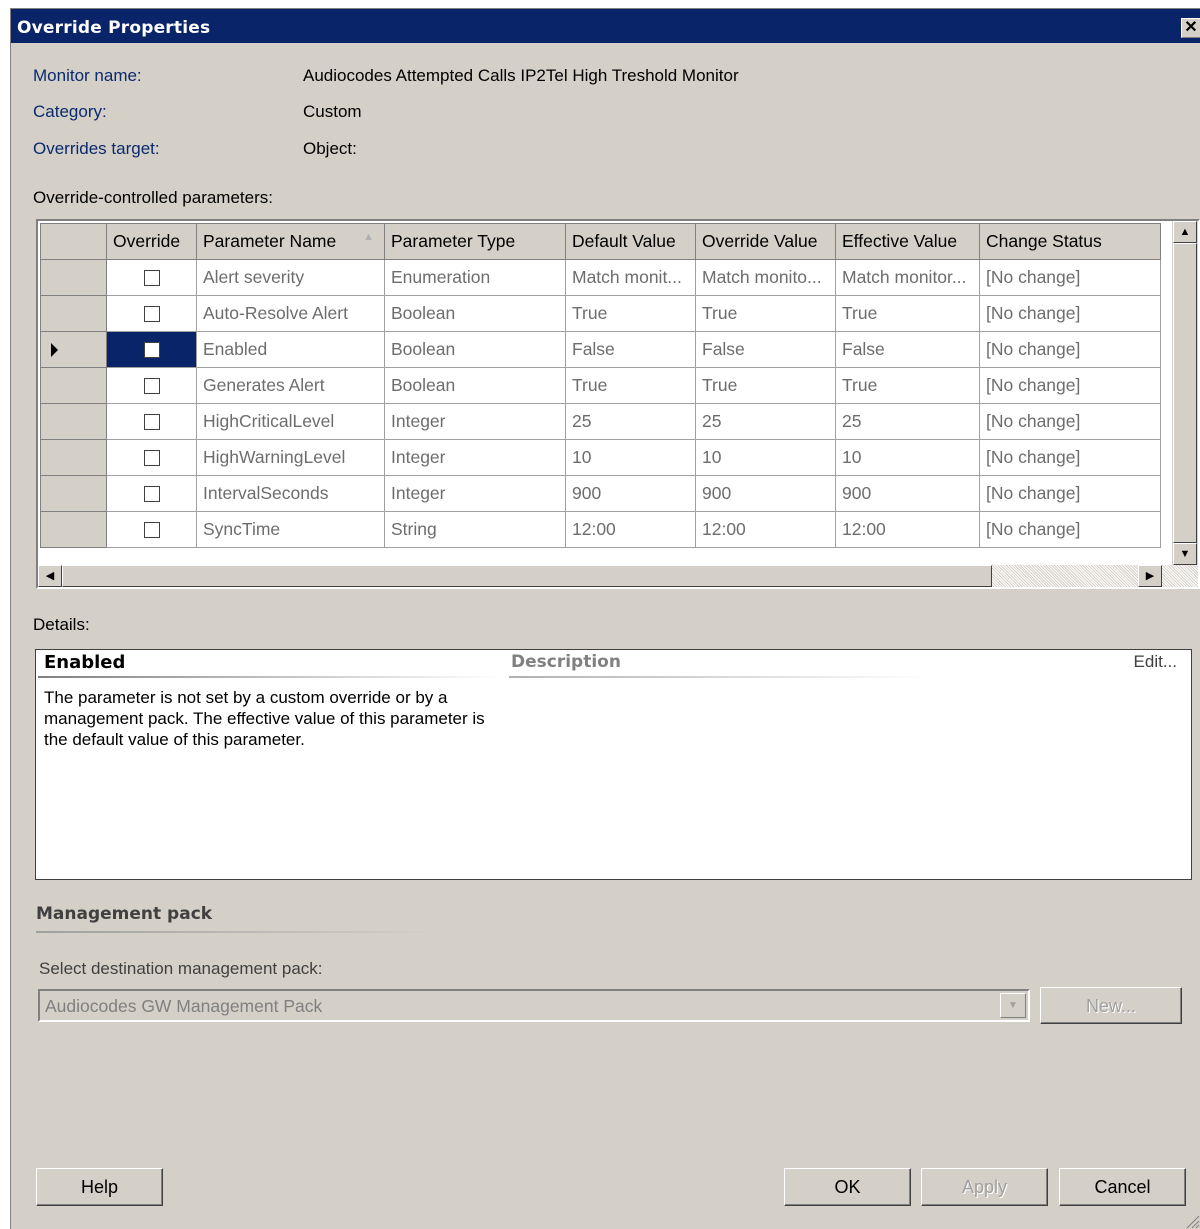 The width and height of the screenshot is (1200, 1229). I want to click on default-value-cell: 10, so click(630, 457).